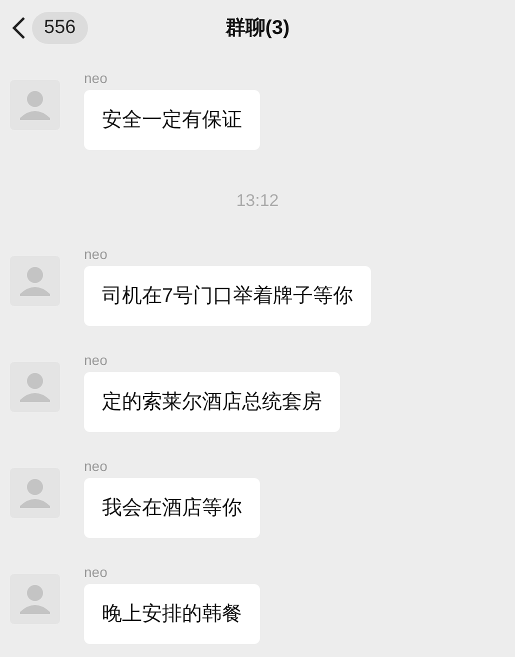 Image resolution: width=515 pixels, height=657 pixels. Describe the element at coordinates (172, 508) in the screenshot. I see `message-bubble: 我会在酒店等你` at that location.